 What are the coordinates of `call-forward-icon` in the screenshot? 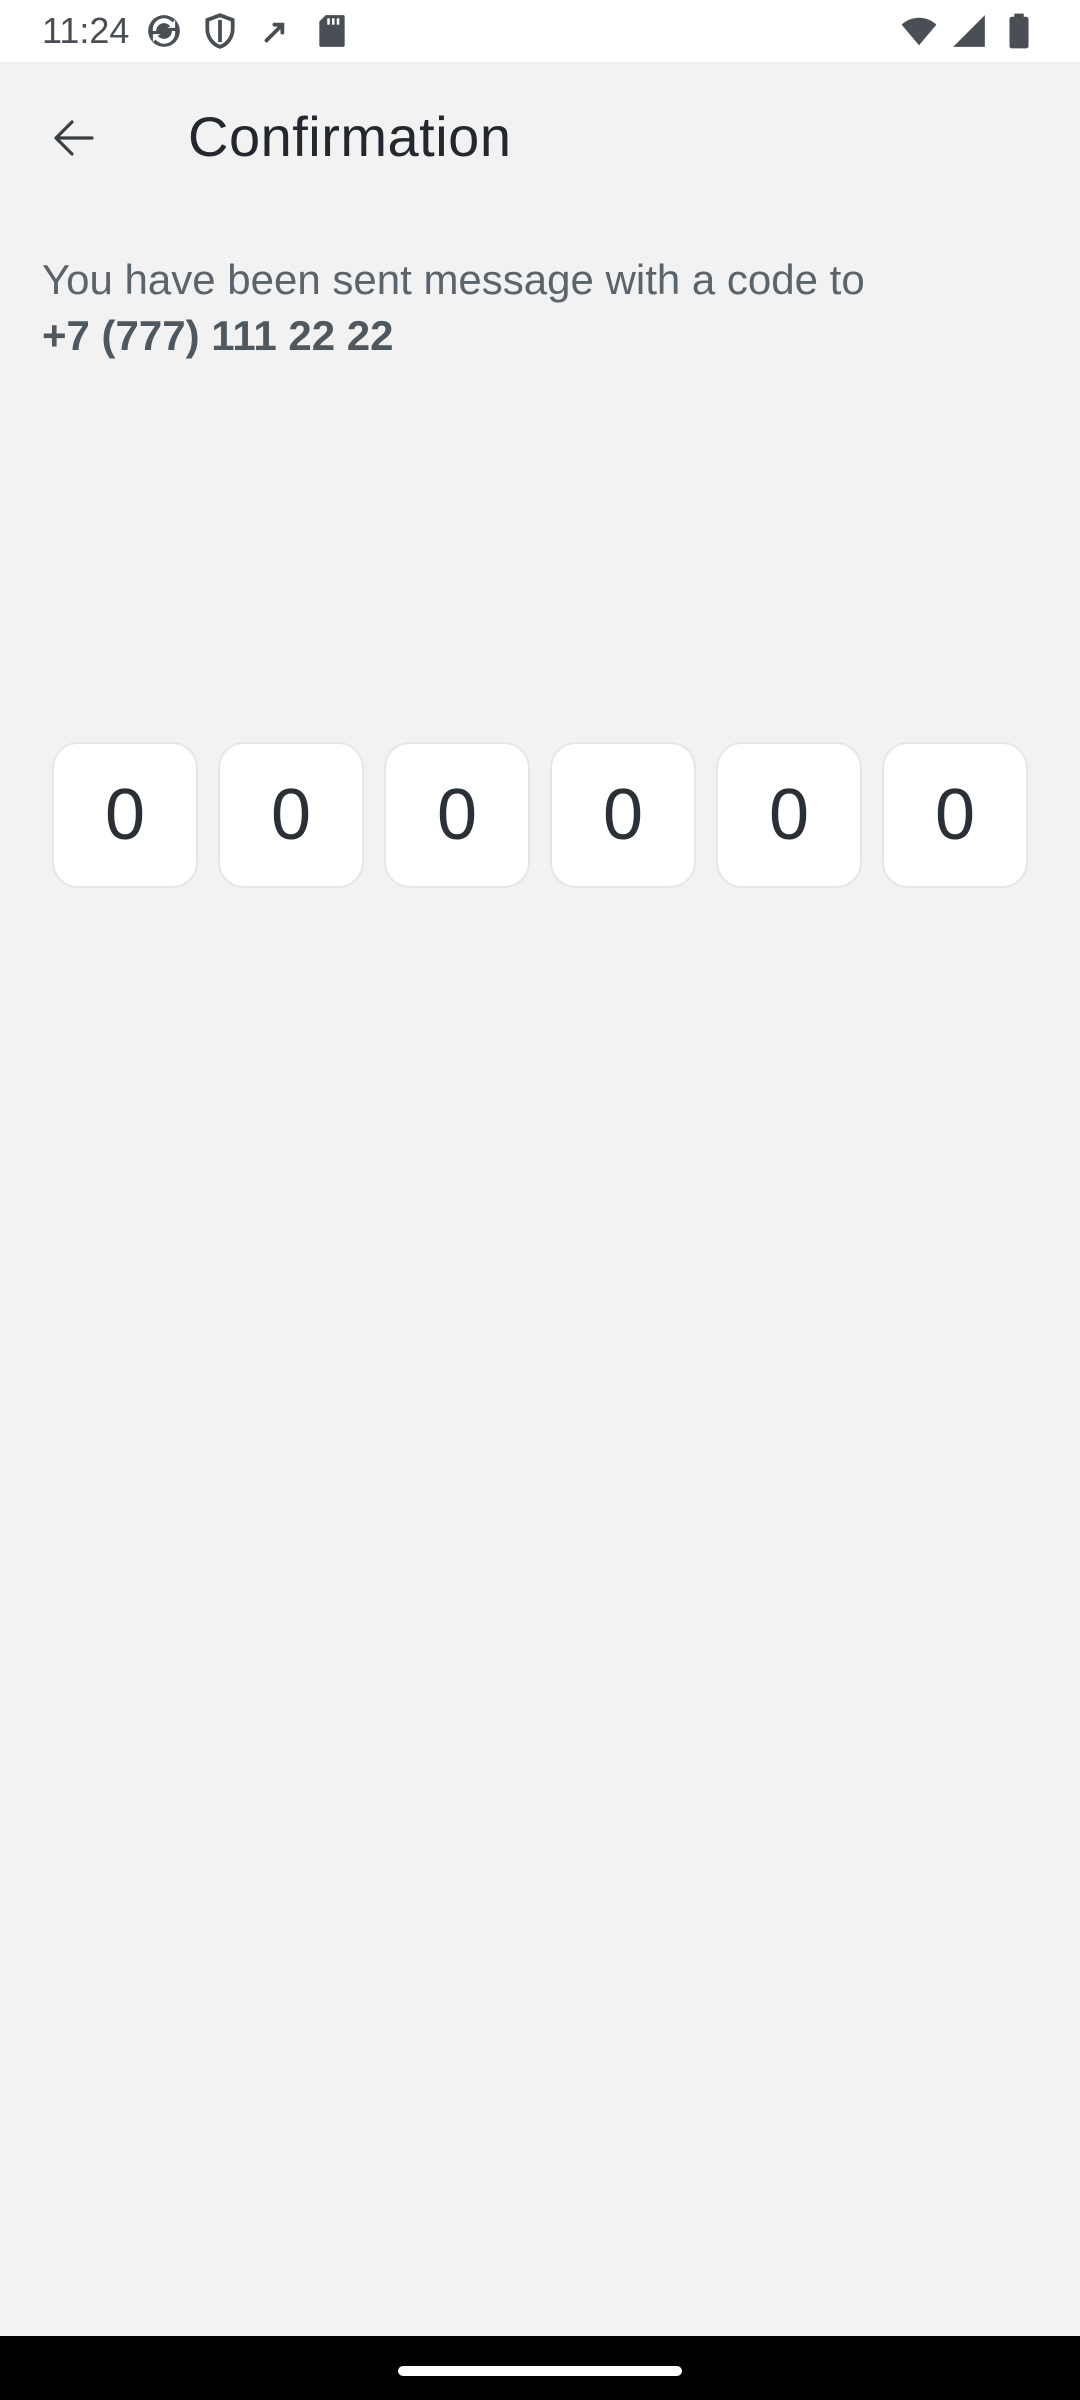 It's located at (276, 31).